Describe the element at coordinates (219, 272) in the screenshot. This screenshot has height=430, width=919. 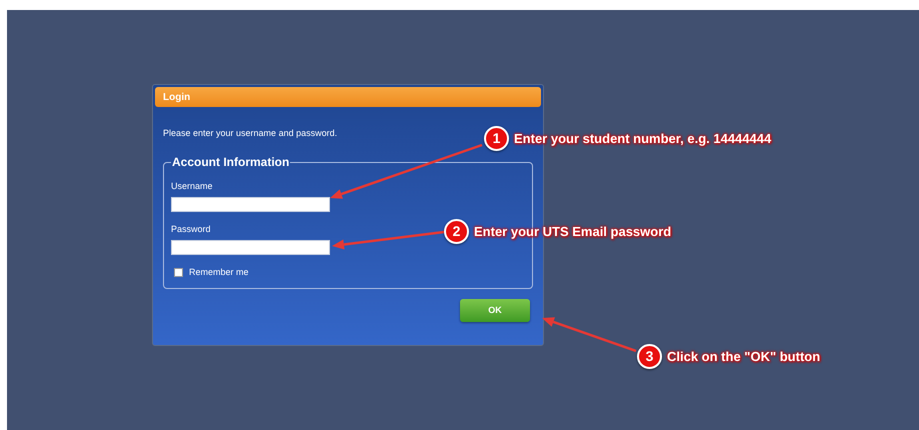
I see `checkbox-label: Remember me` at that location.